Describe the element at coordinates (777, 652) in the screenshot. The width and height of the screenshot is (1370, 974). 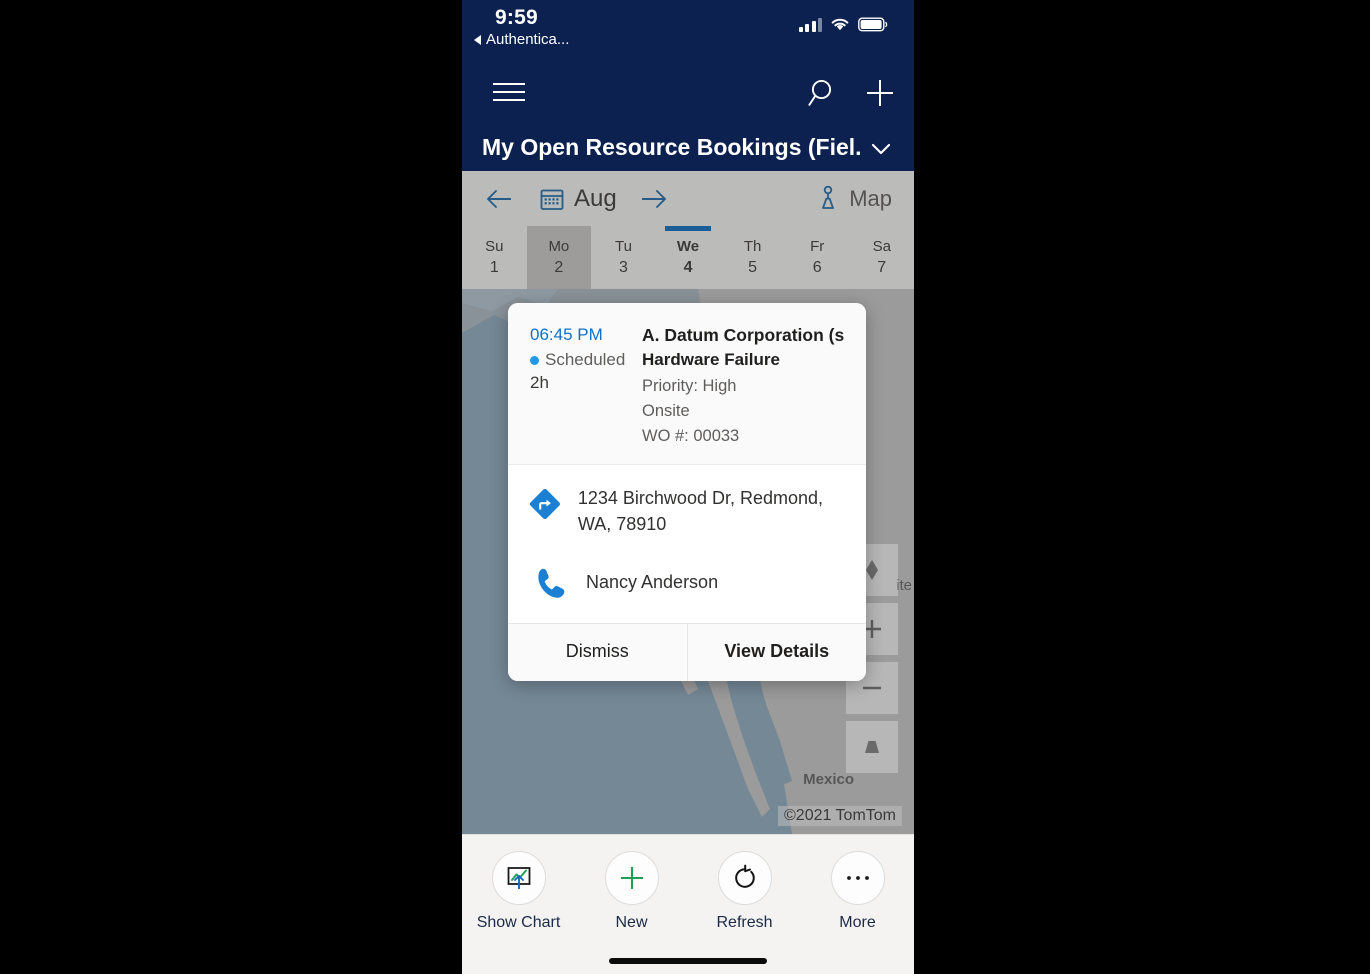
I see `view-details-button: View Details` at that location.